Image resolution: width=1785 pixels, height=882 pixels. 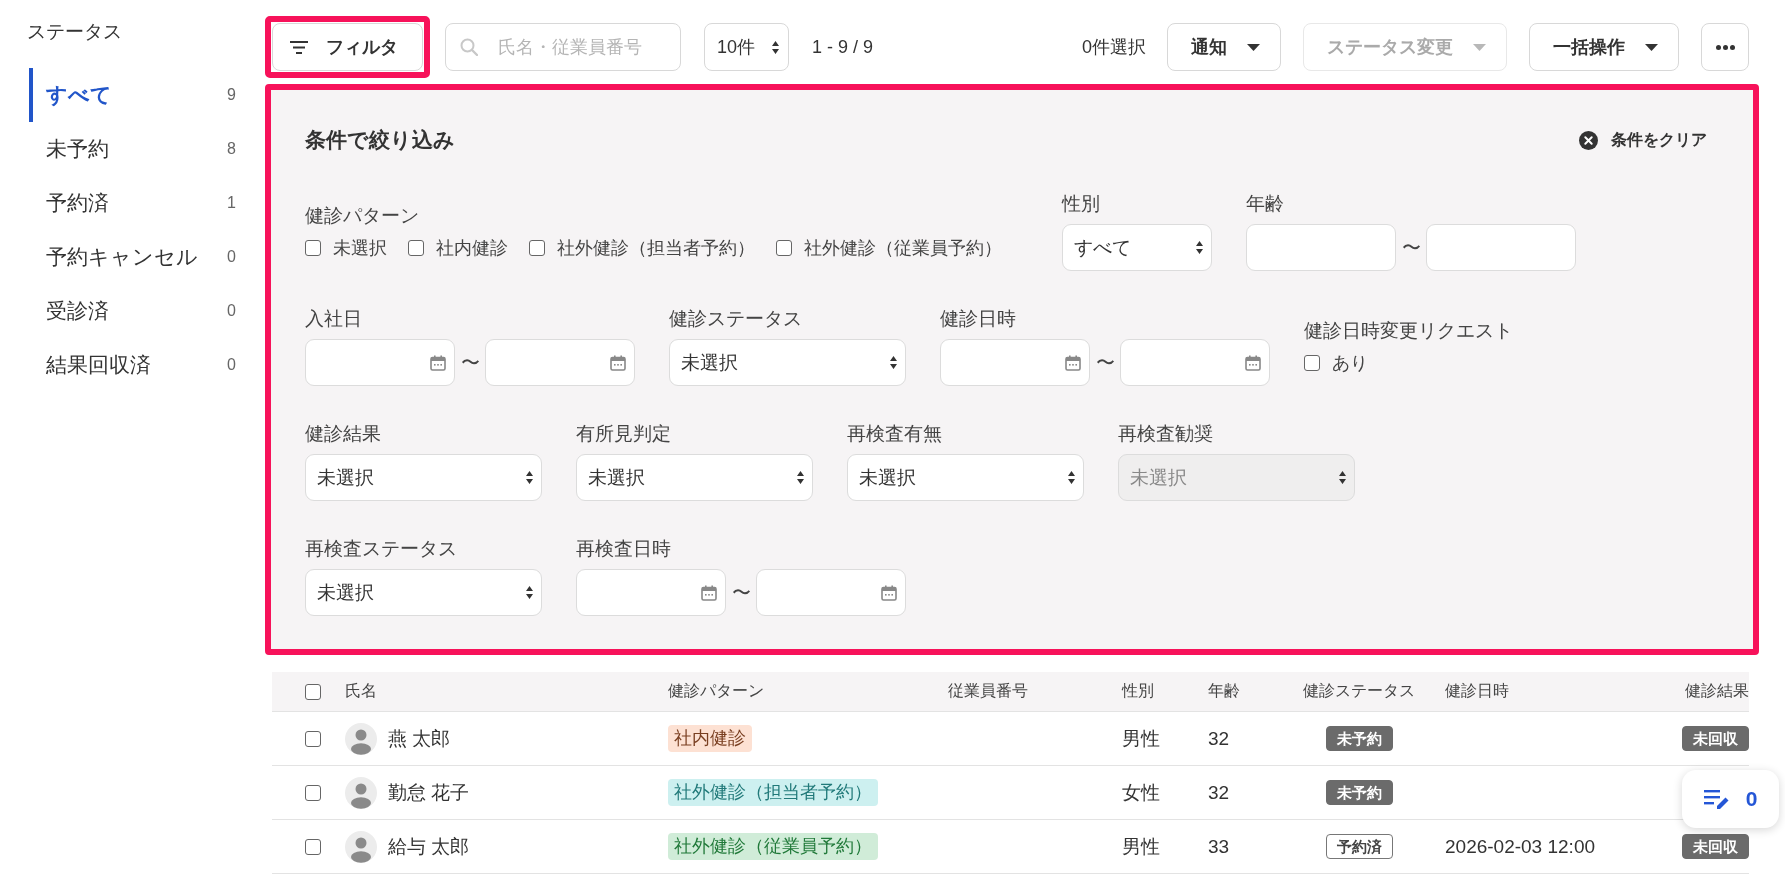 I want to click on more-button, so click(x=1725, y=47).